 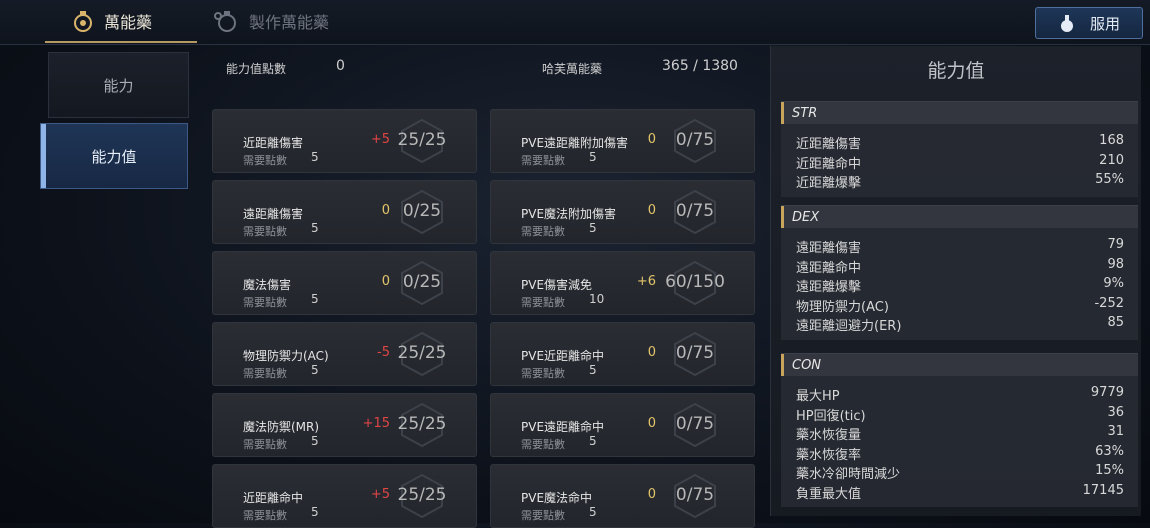 What do you see at coordinates (1109, 451) in the screenshot?
I see `stat-row-value: 63%` at bounding box center [1109, 451].